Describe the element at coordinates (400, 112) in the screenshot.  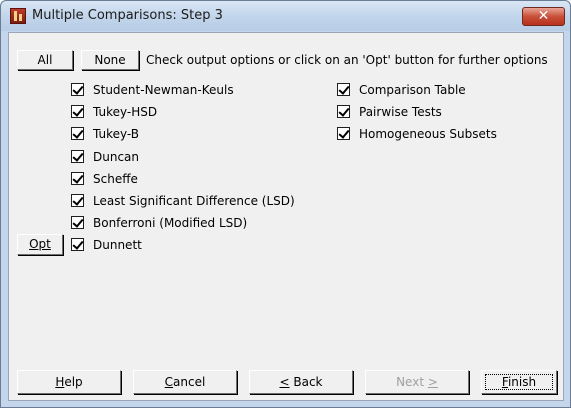
I see `checkbox-label: Pairwise Tests` at that location.